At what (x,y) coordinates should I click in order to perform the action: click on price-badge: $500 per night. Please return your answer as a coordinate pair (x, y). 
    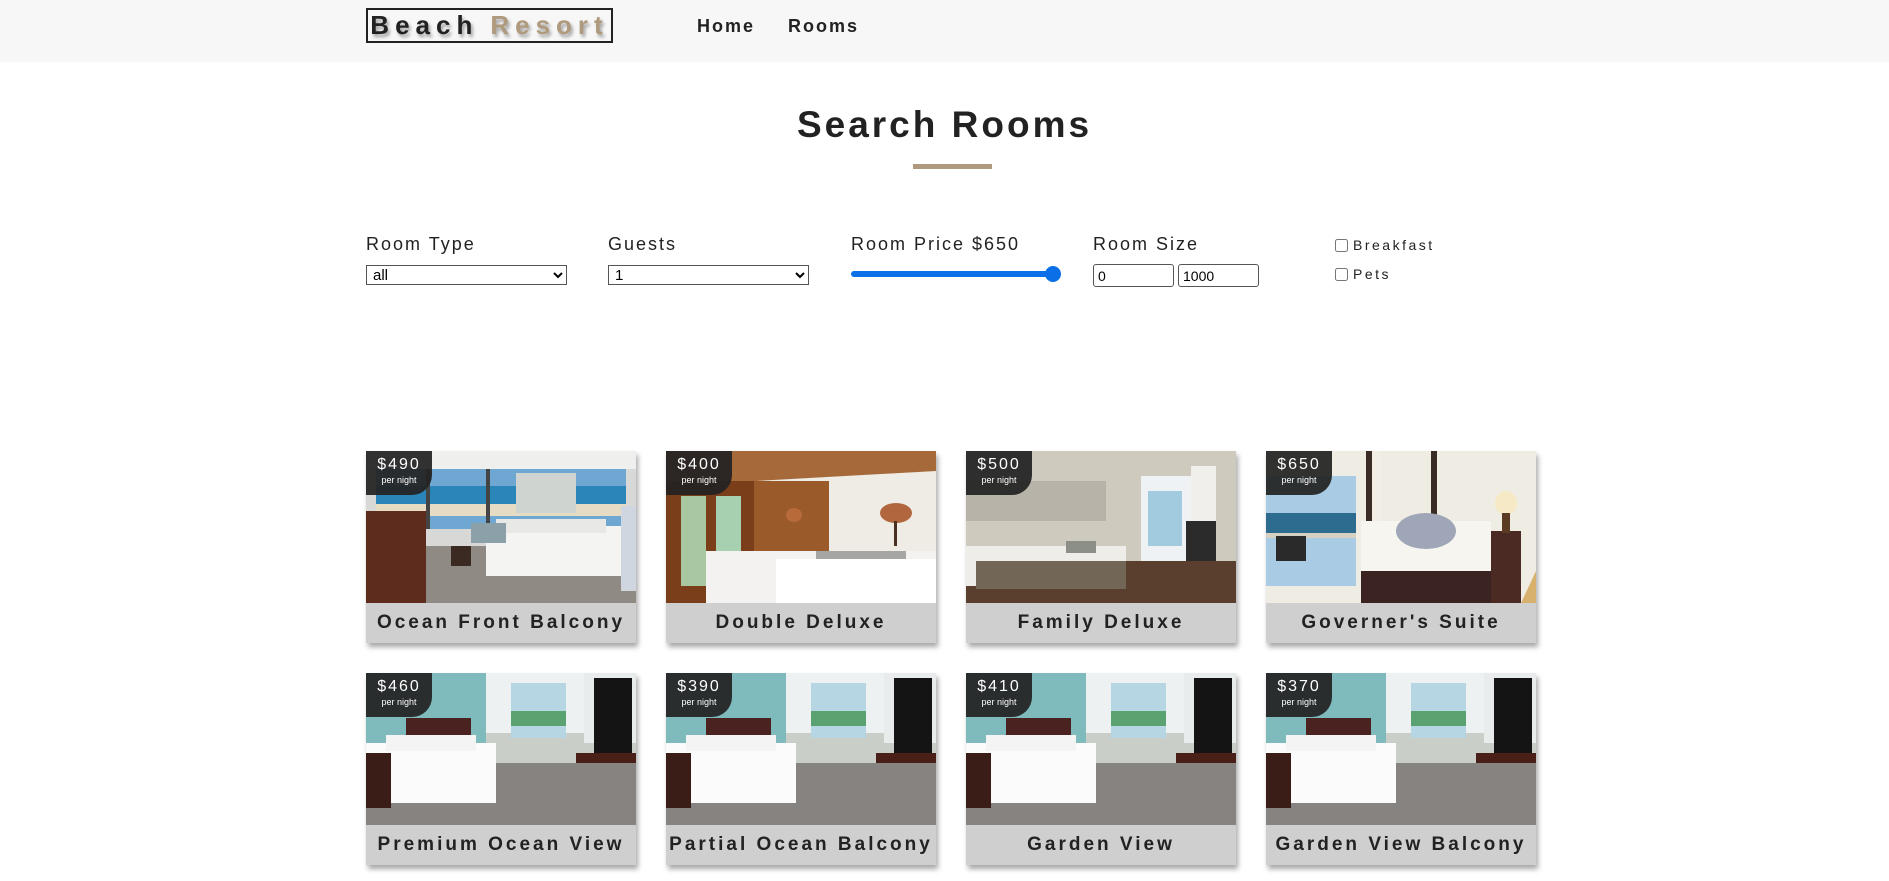
    Looking at the image, I should click on (999, 473).